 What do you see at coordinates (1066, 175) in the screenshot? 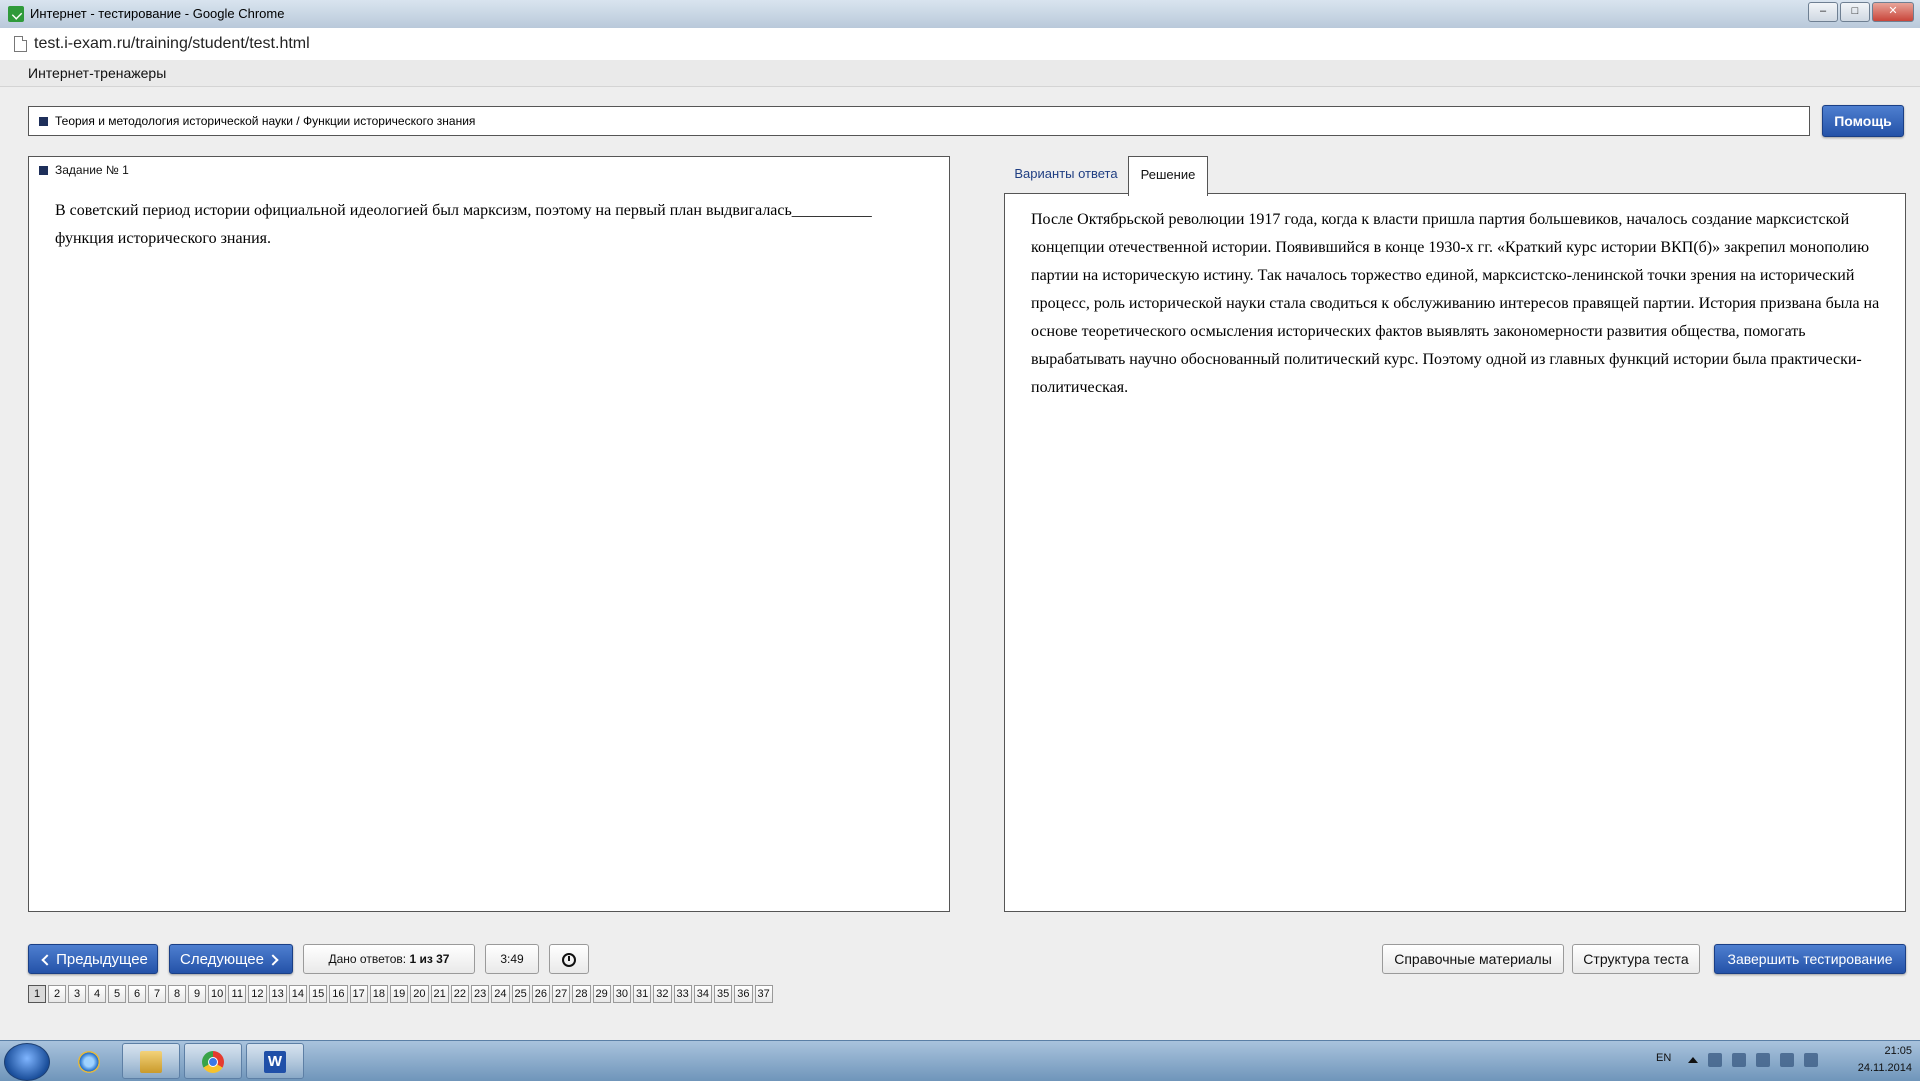
I see `tab-answer-options: Варианты ответа` at bounding box center [1066, 175].